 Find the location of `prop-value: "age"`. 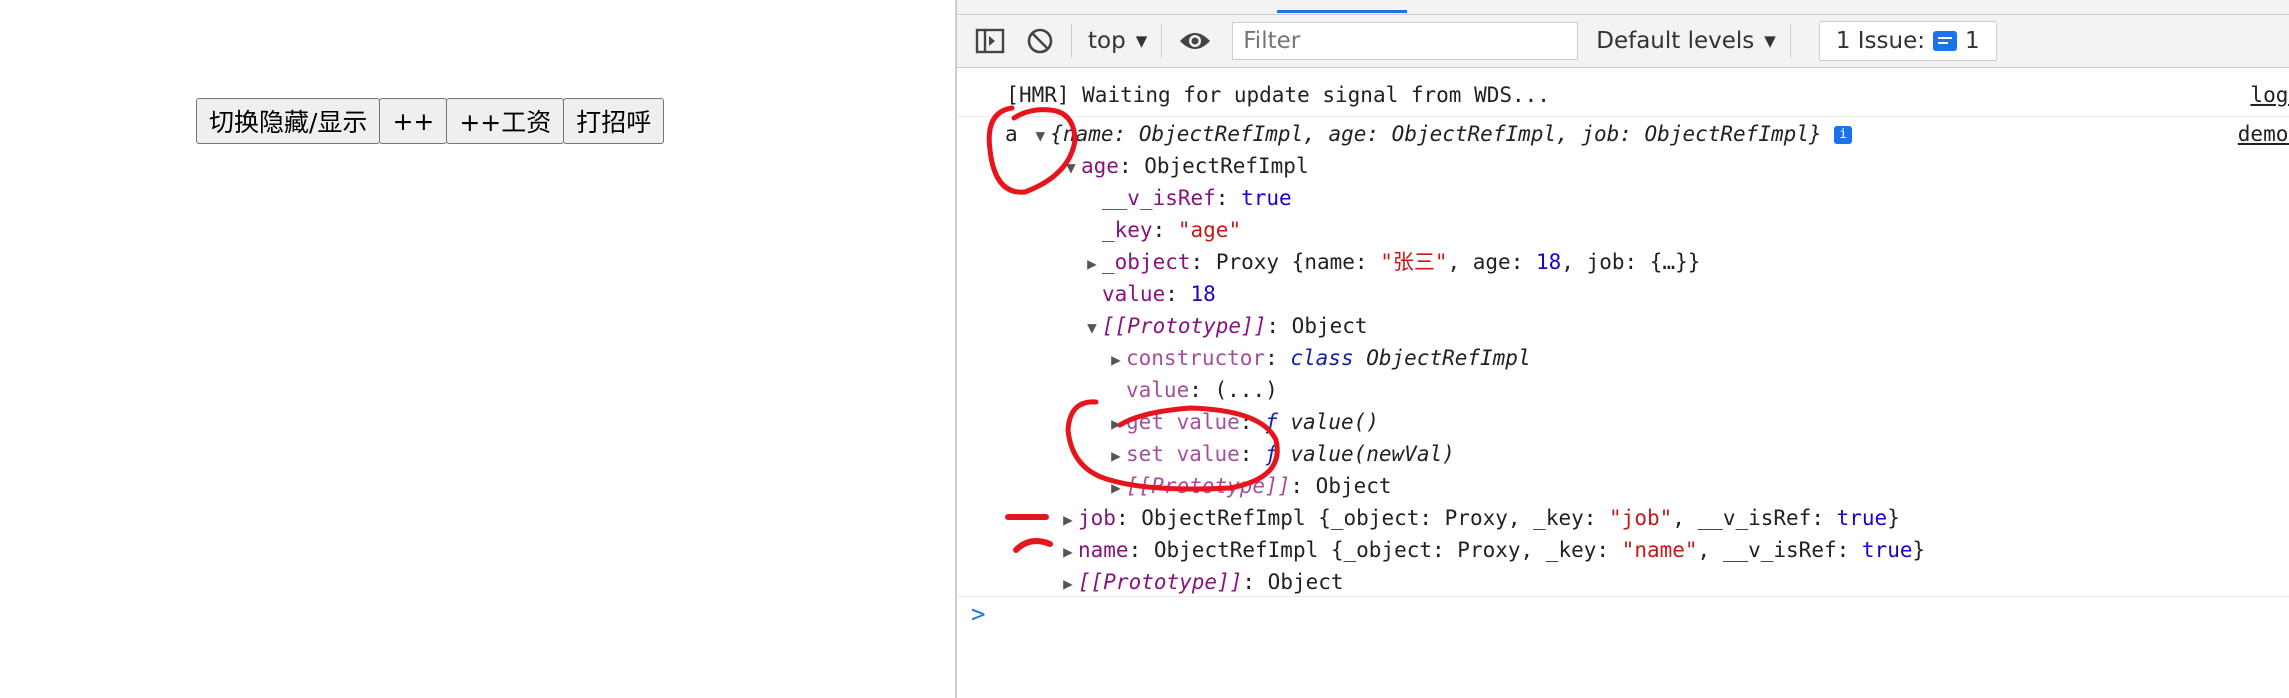

prop-value: "age" is located at coordinates (1209, 230).